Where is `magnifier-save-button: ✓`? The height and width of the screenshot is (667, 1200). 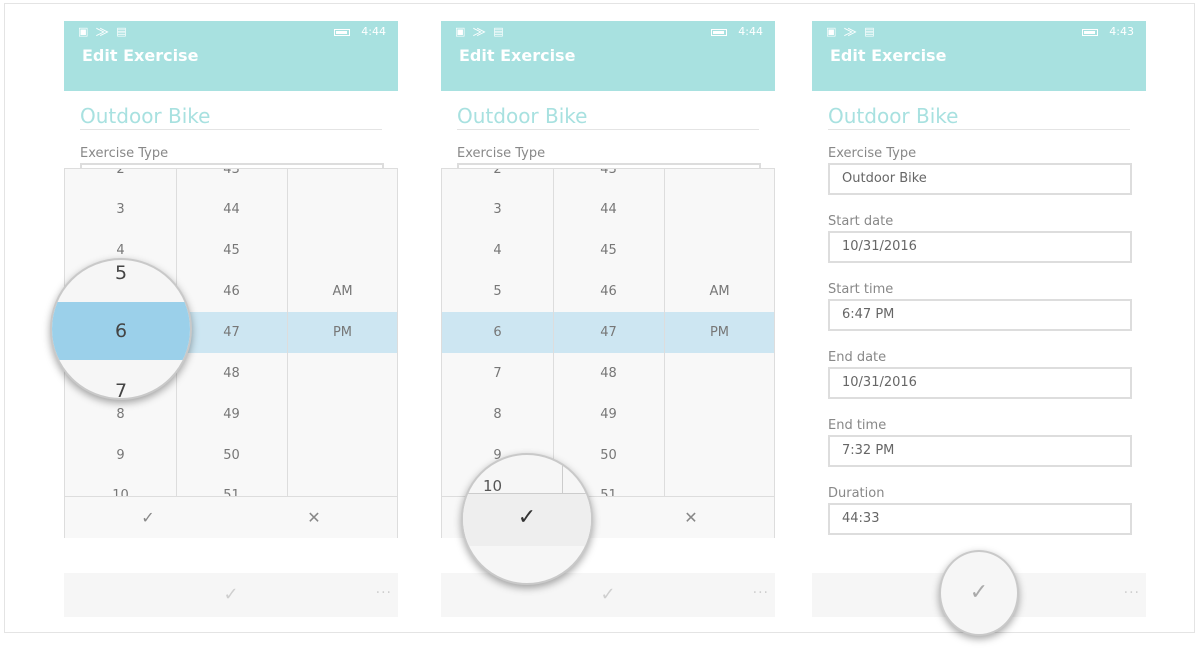
magnifier-save-button: ✓ is located at coordinates (979, 593).